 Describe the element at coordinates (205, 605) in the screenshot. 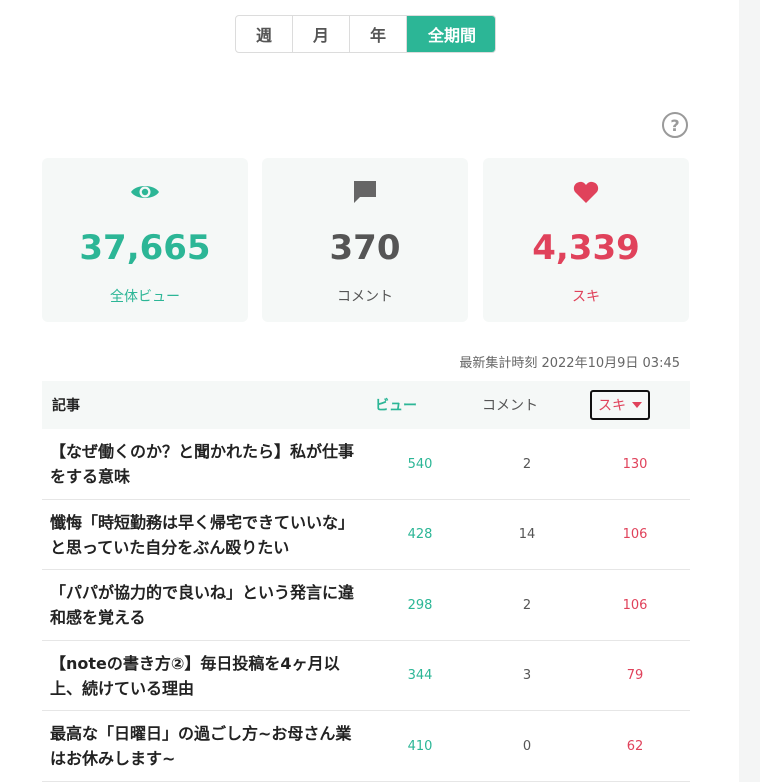

I see `article-title: 「パパが協力的で良いね」という発言に違和感を覚える` at that location.